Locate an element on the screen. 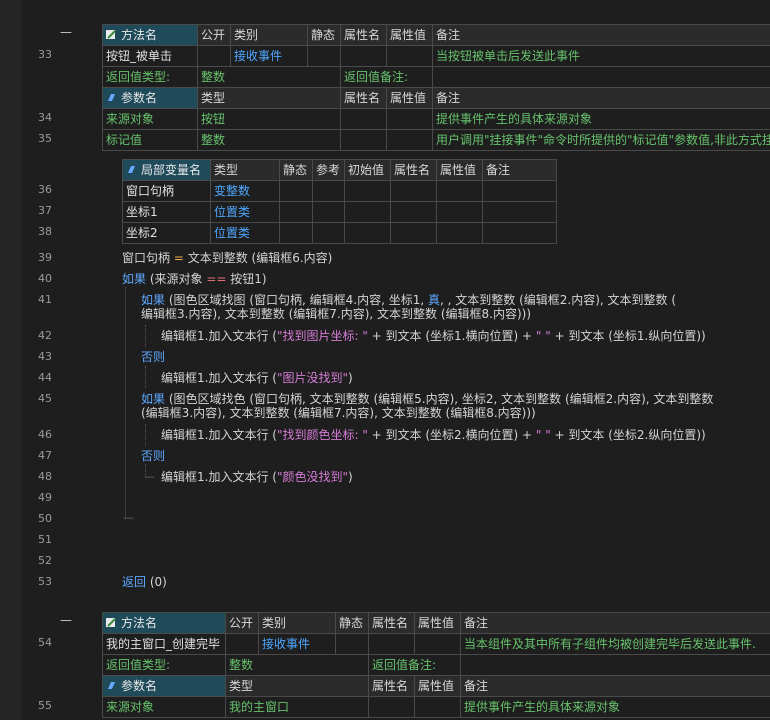  local-type-cell: 变整数 is located at coordinates (245, 191).